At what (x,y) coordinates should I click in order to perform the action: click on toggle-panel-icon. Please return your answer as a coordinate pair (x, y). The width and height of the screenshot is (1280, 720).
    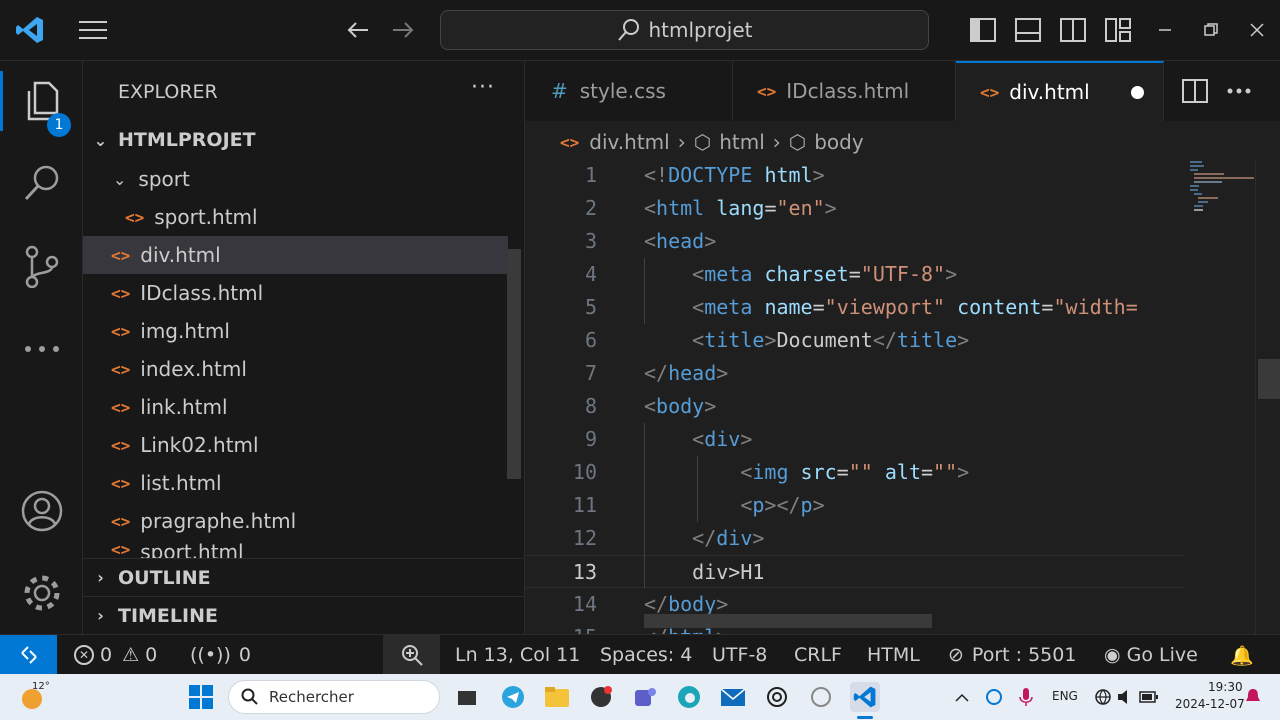
    Looking at the image, I should click on (1028, 30).